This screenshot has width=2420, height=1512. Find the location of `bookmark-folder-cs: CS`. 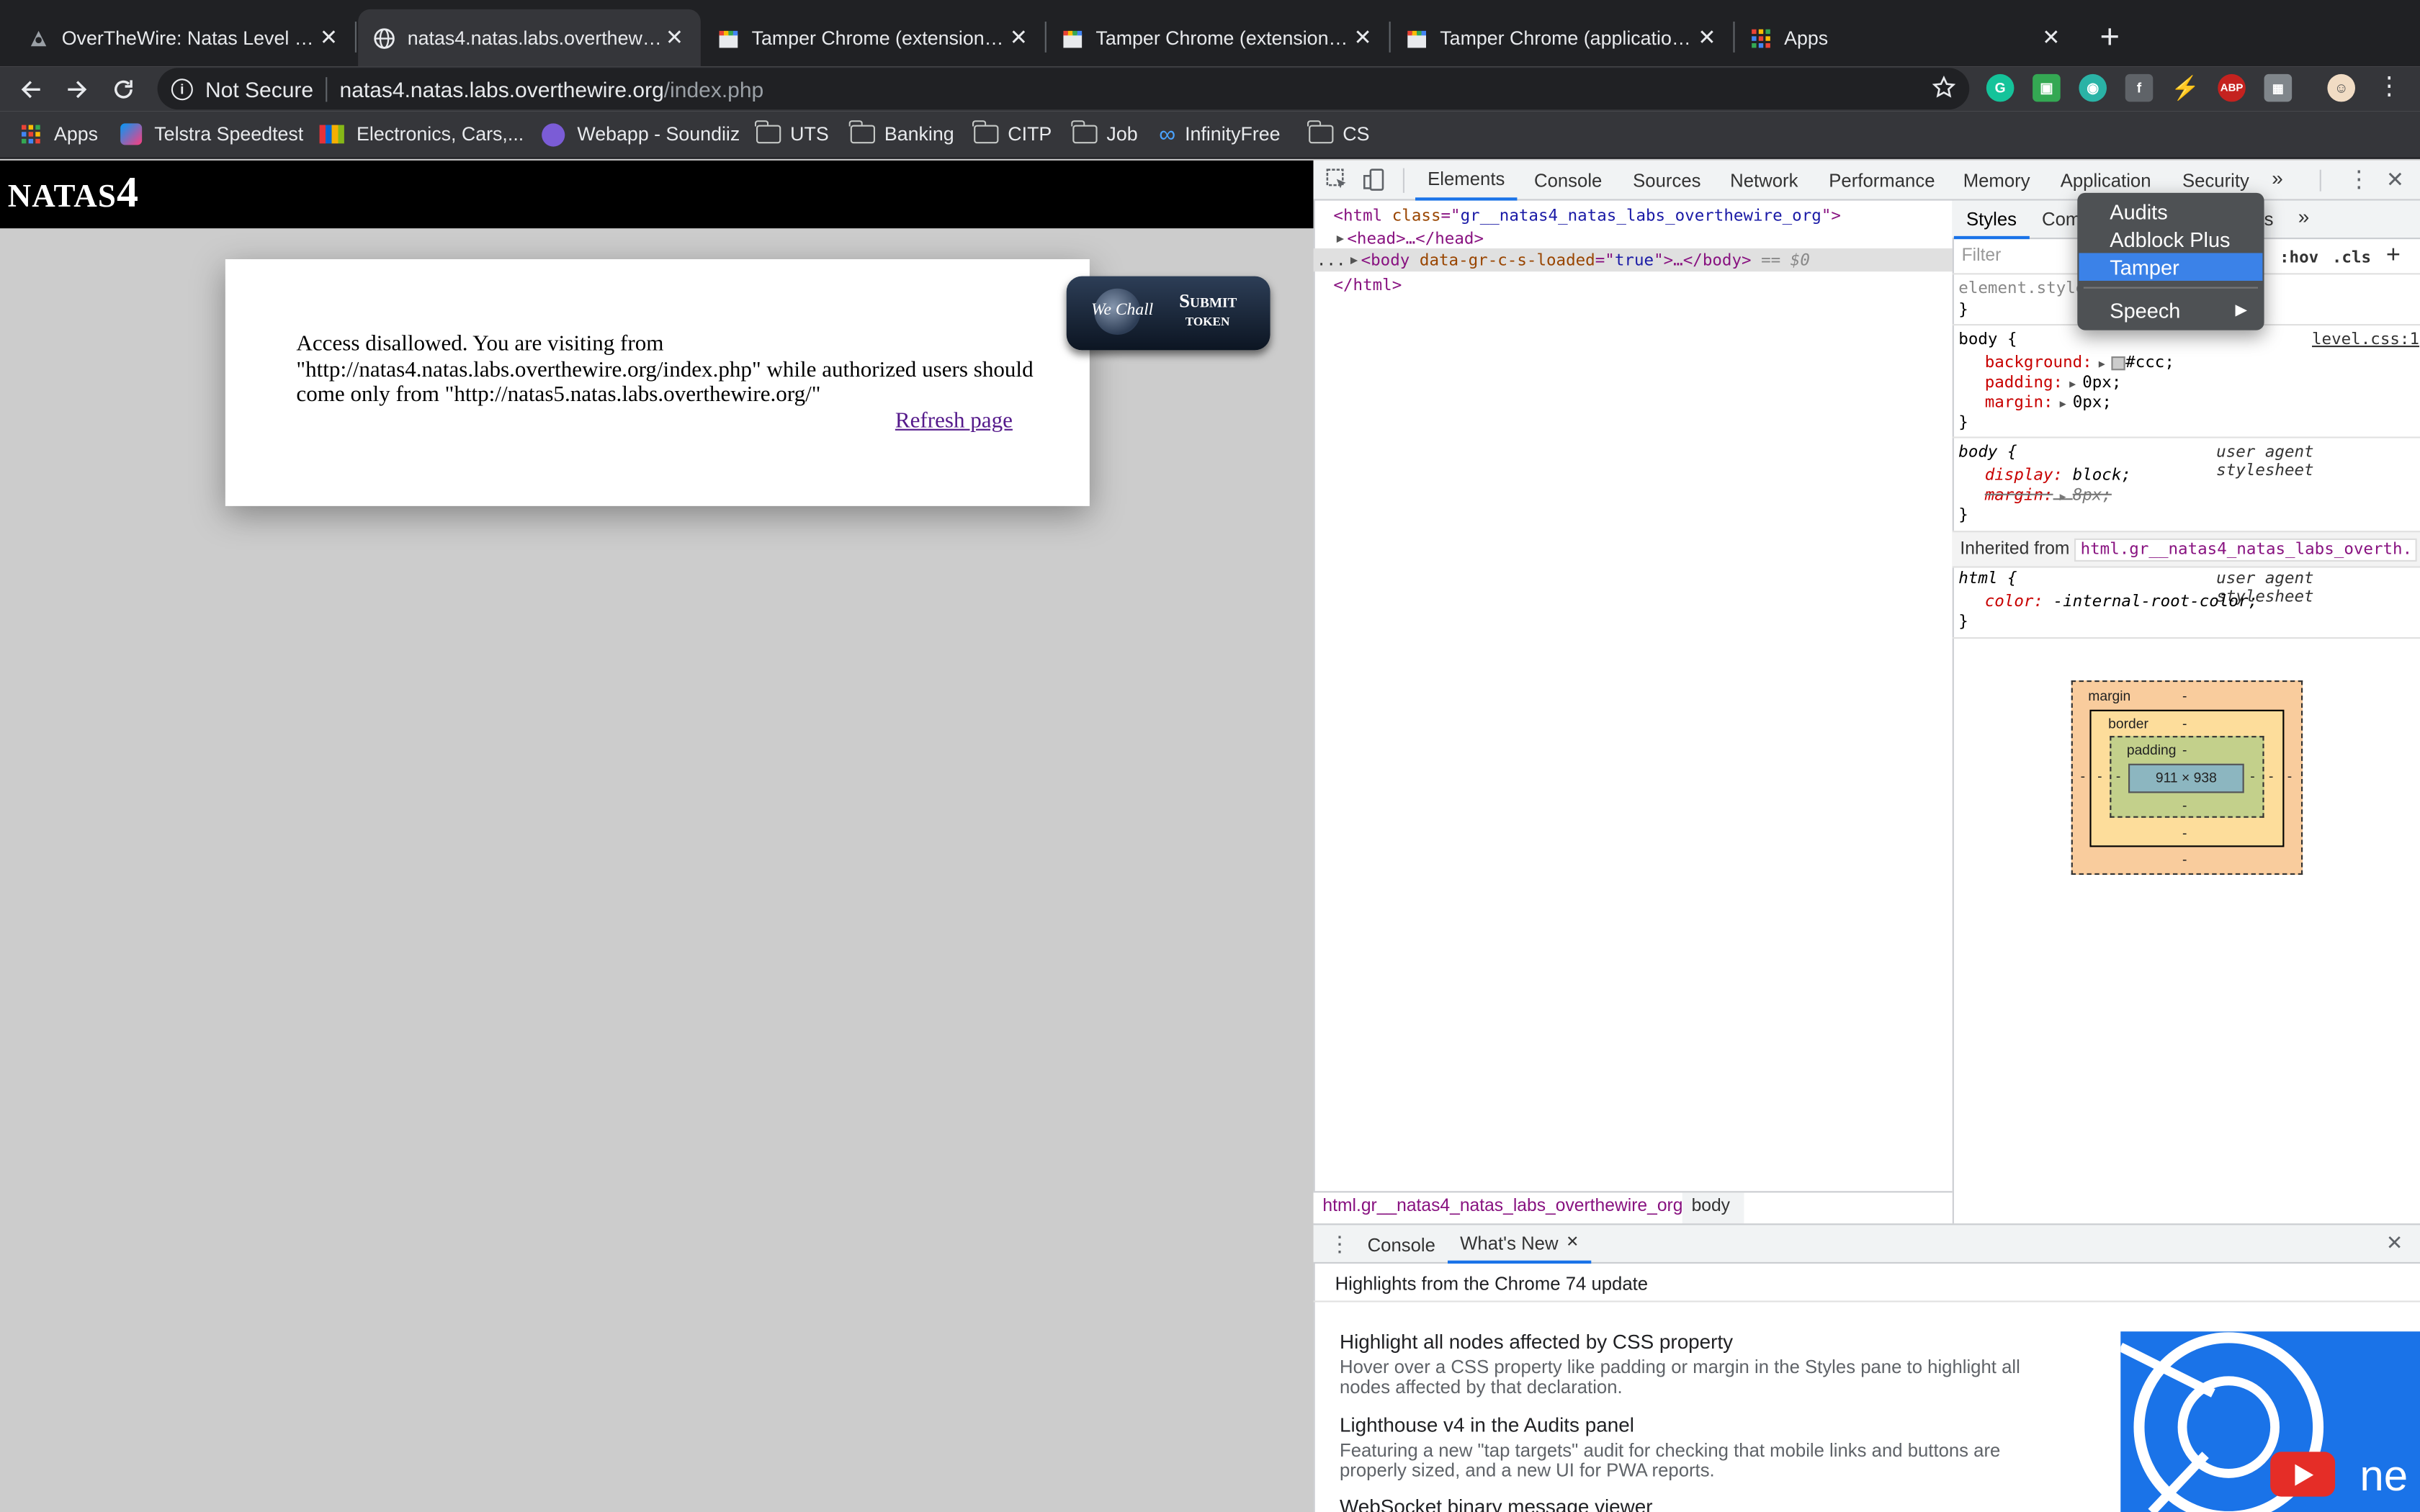

bookmark-folder-cs: CS is located at coordinates (1338, 133).